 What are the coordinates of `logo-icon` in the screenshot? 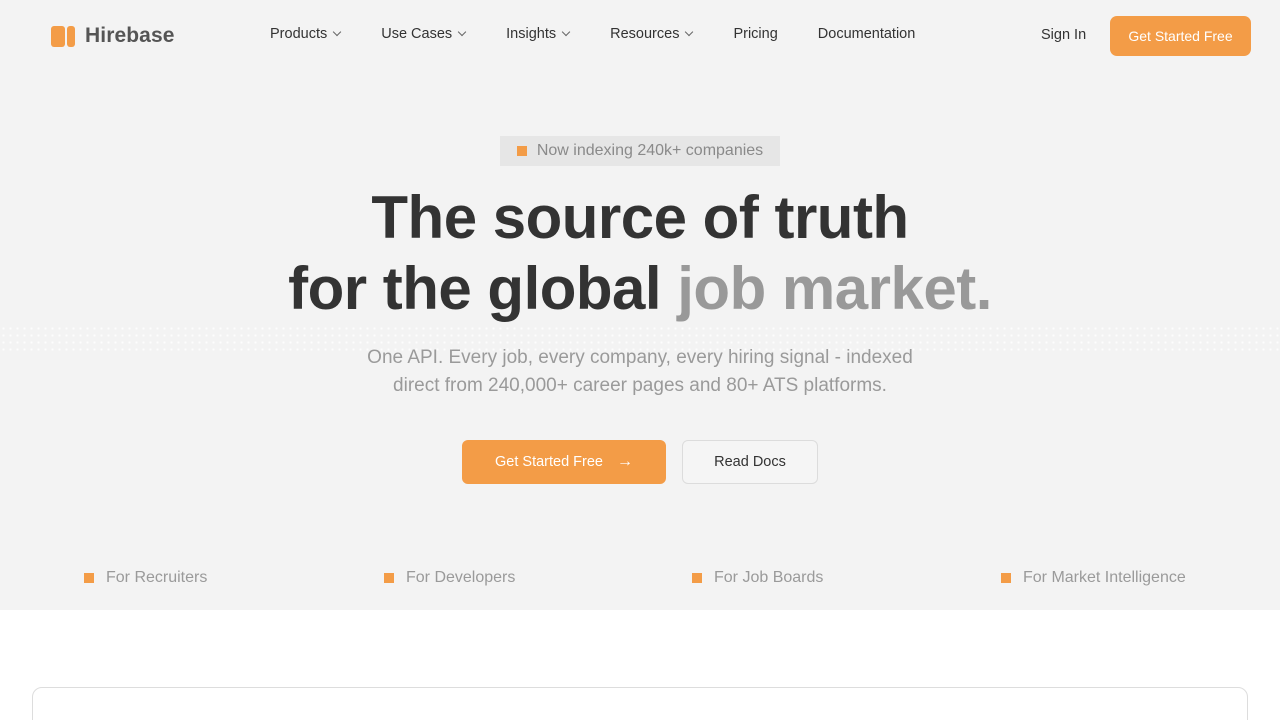 It's located at (63, 36).